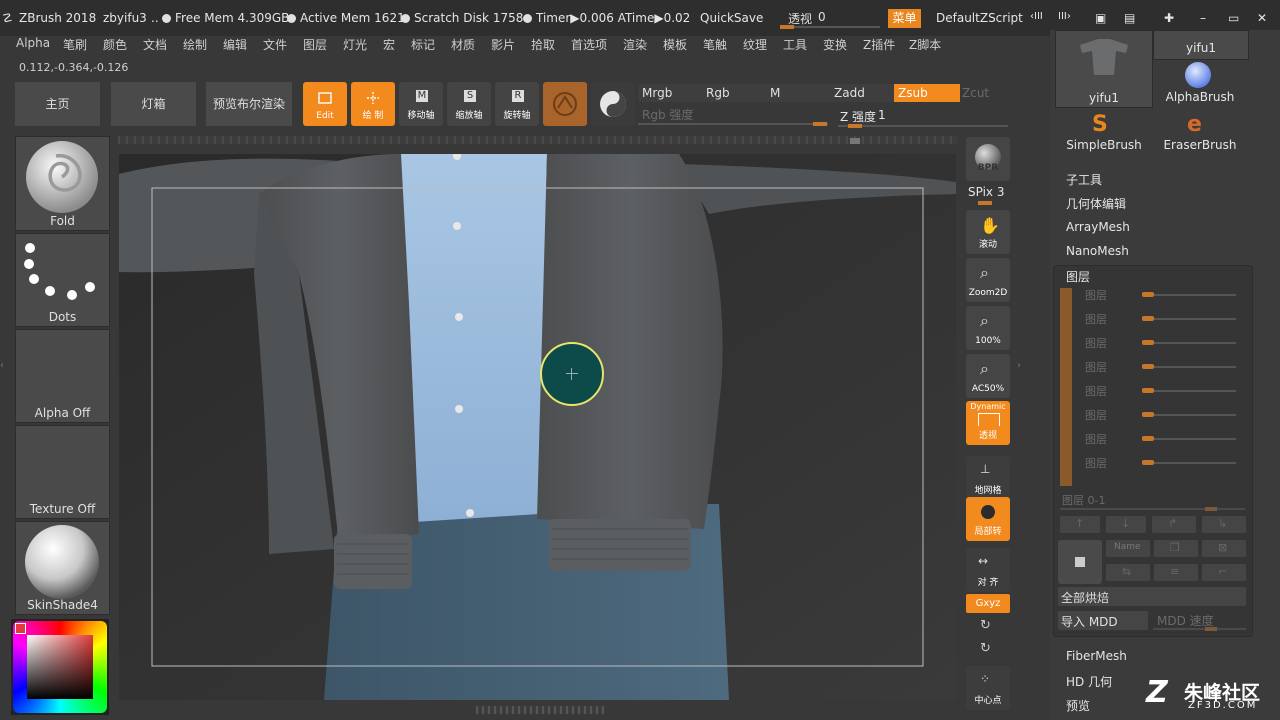 This screenshot has height=720, width=1280. I want to click on xyz-rotate-button: Gxyz, so click(988, 603).